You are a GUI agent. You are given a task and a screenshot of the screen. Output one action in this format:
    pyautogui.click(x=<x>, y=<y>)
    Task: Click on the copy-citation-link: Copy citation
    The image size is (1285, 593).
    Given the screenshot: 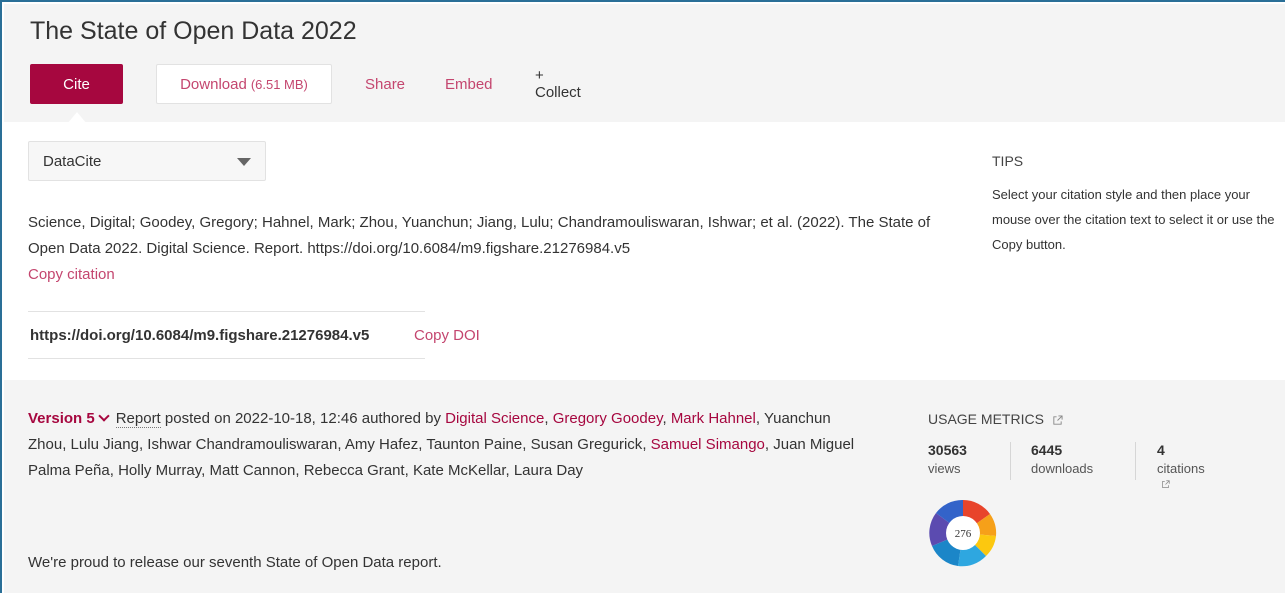 What is the action you would take?
    pyautogui.click(x=488, y=275)
    